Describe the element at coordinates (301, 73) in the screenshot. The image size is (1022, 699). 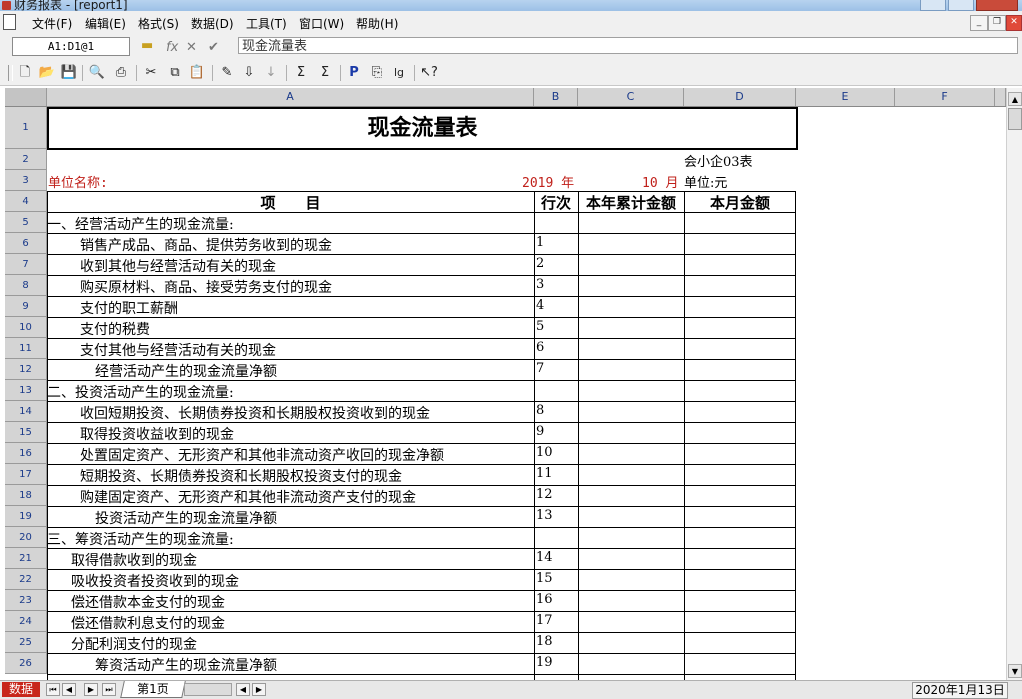
I see `sum-icon: Σ` at that location.